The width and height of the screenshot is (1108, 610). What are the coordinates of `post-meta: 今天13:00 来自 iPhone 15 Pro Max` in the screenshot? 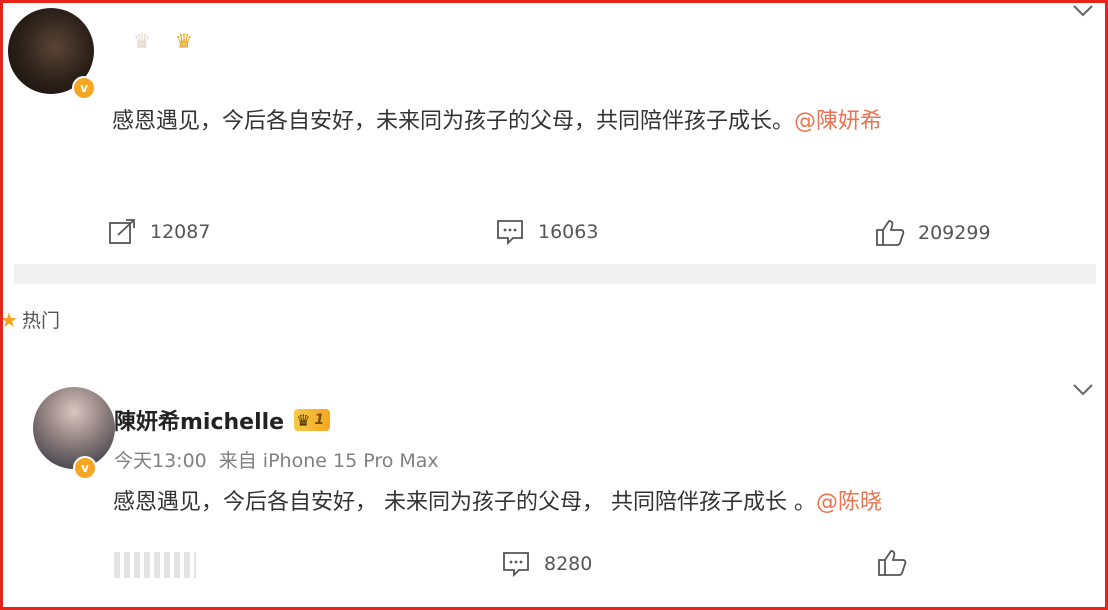 It's located at (276, 459).